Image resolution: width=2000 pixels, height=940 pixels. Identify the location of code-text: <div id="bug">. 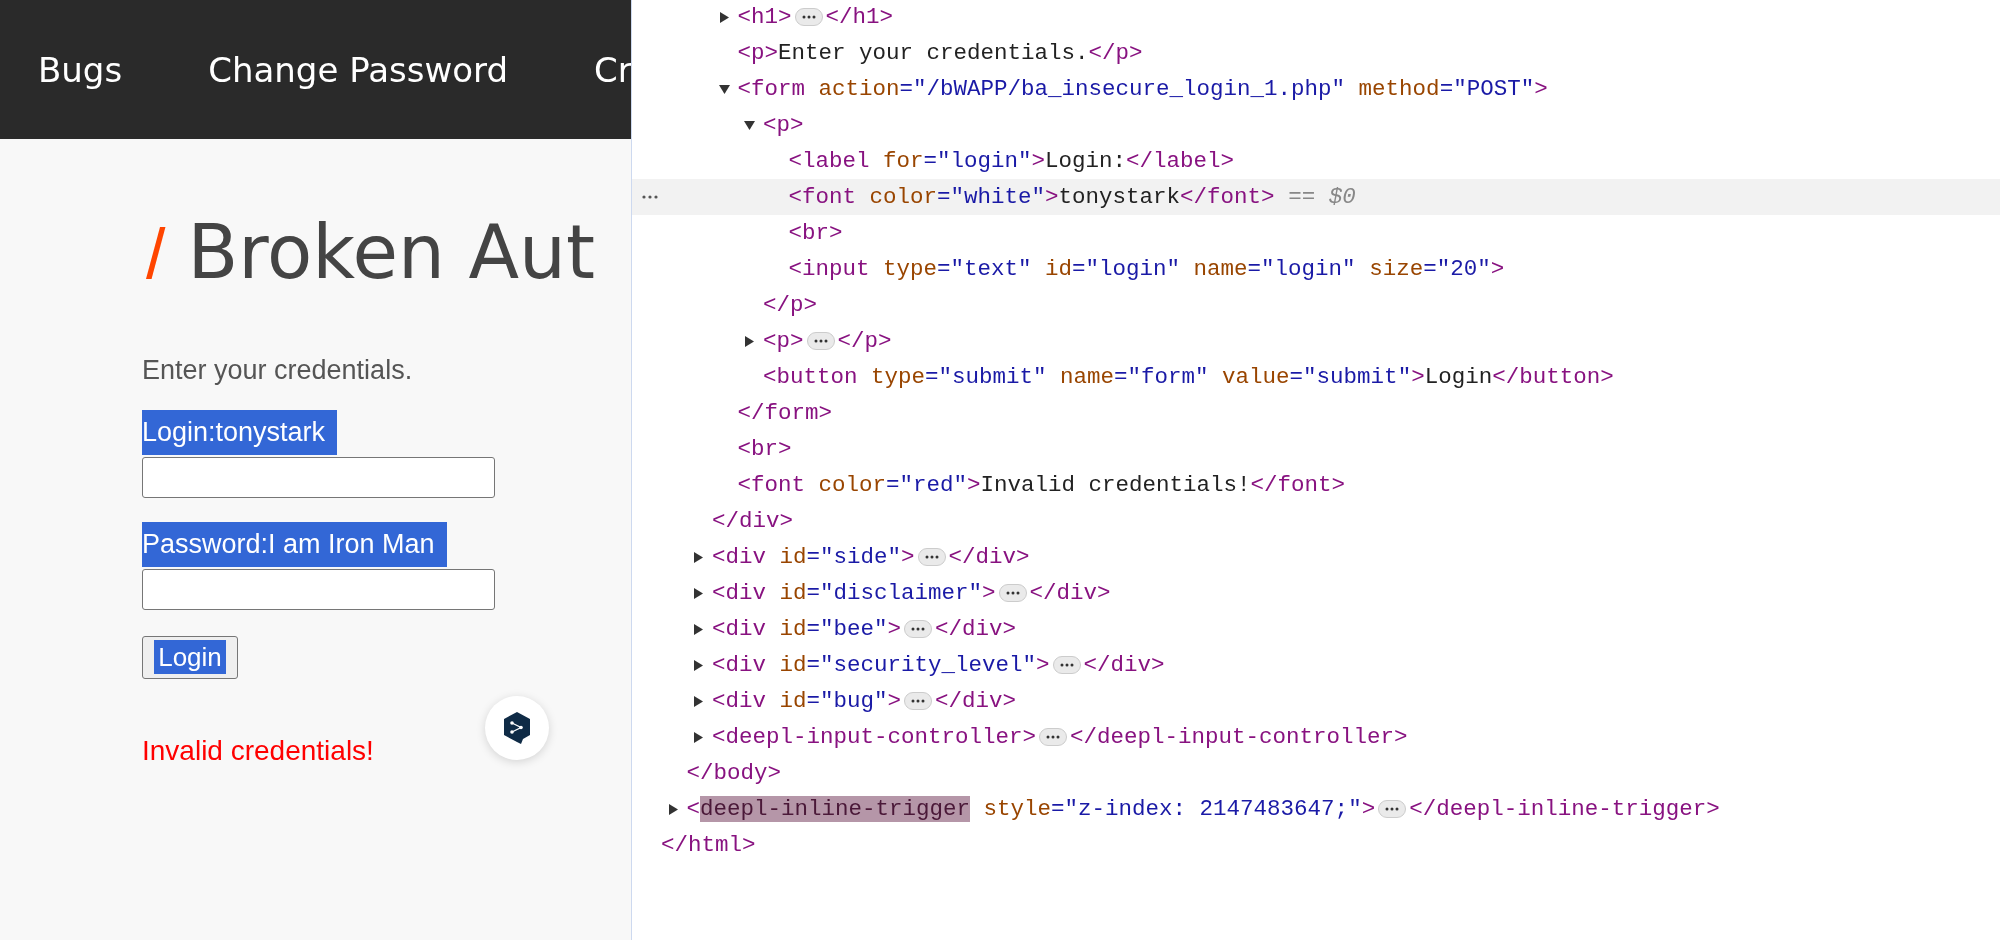
(807, 701).